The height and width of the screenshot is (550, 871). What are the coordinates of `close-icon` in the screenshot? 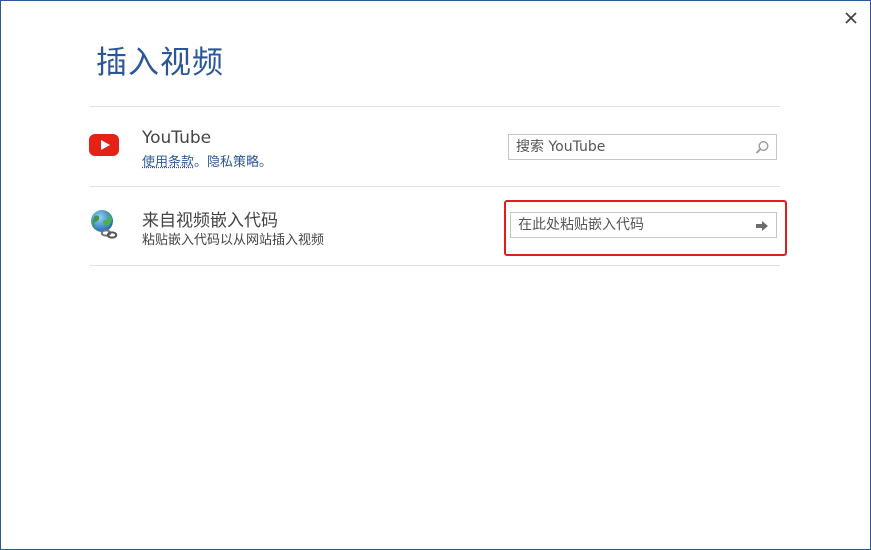 It's located at (851, 18).